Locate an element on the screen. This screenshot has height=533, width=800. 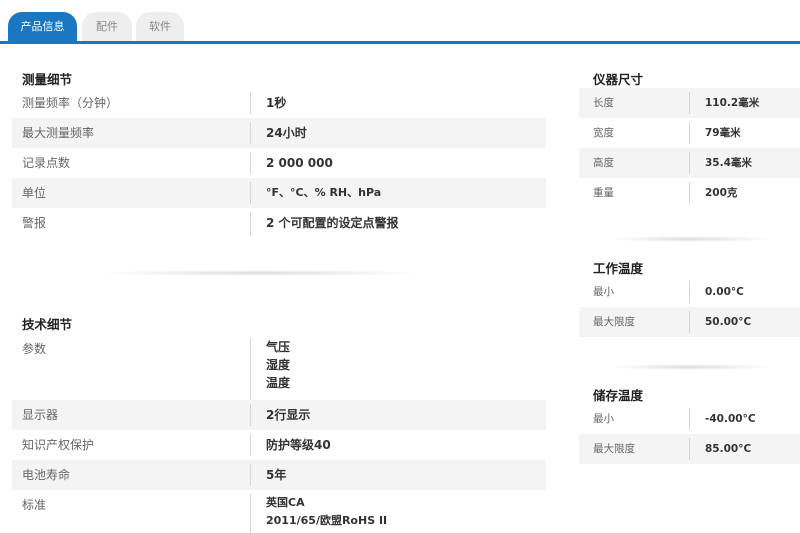
row-value: 5年 is located at coordinates (276, 475).